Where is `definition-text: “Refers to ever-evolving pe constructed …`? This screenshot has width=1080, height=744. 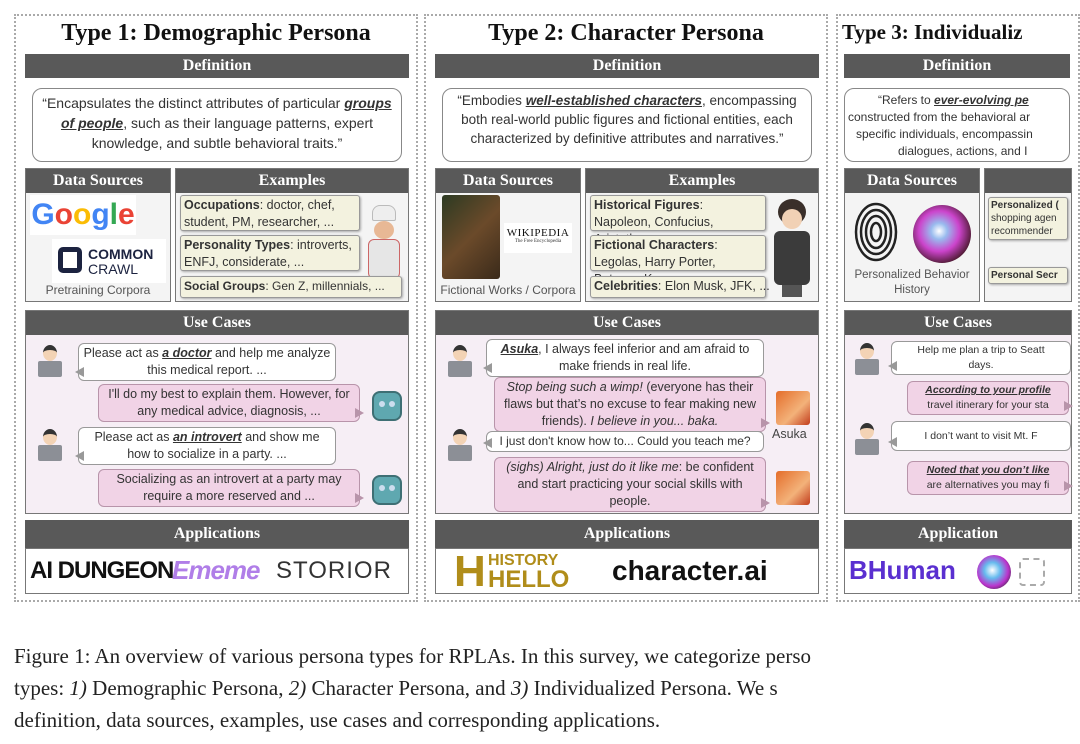
definition-text: “Refers to ever-evolving pe constructed … is located at coordinates (957, 125).